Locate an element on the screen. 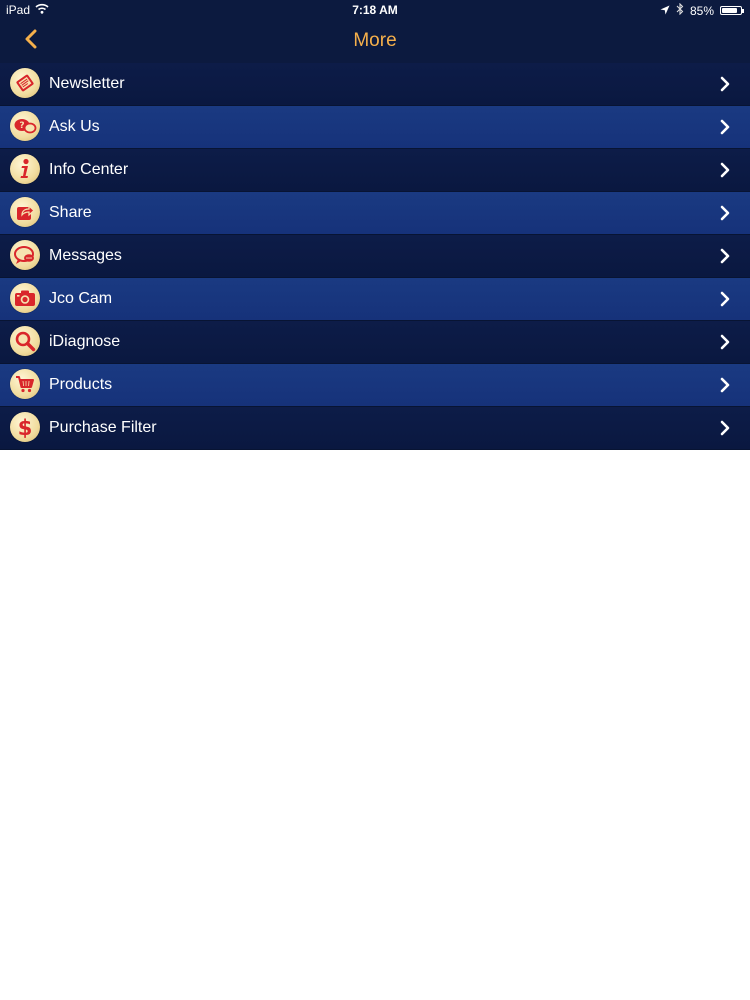  status-right: 85% is located at coordinates (702, 10).